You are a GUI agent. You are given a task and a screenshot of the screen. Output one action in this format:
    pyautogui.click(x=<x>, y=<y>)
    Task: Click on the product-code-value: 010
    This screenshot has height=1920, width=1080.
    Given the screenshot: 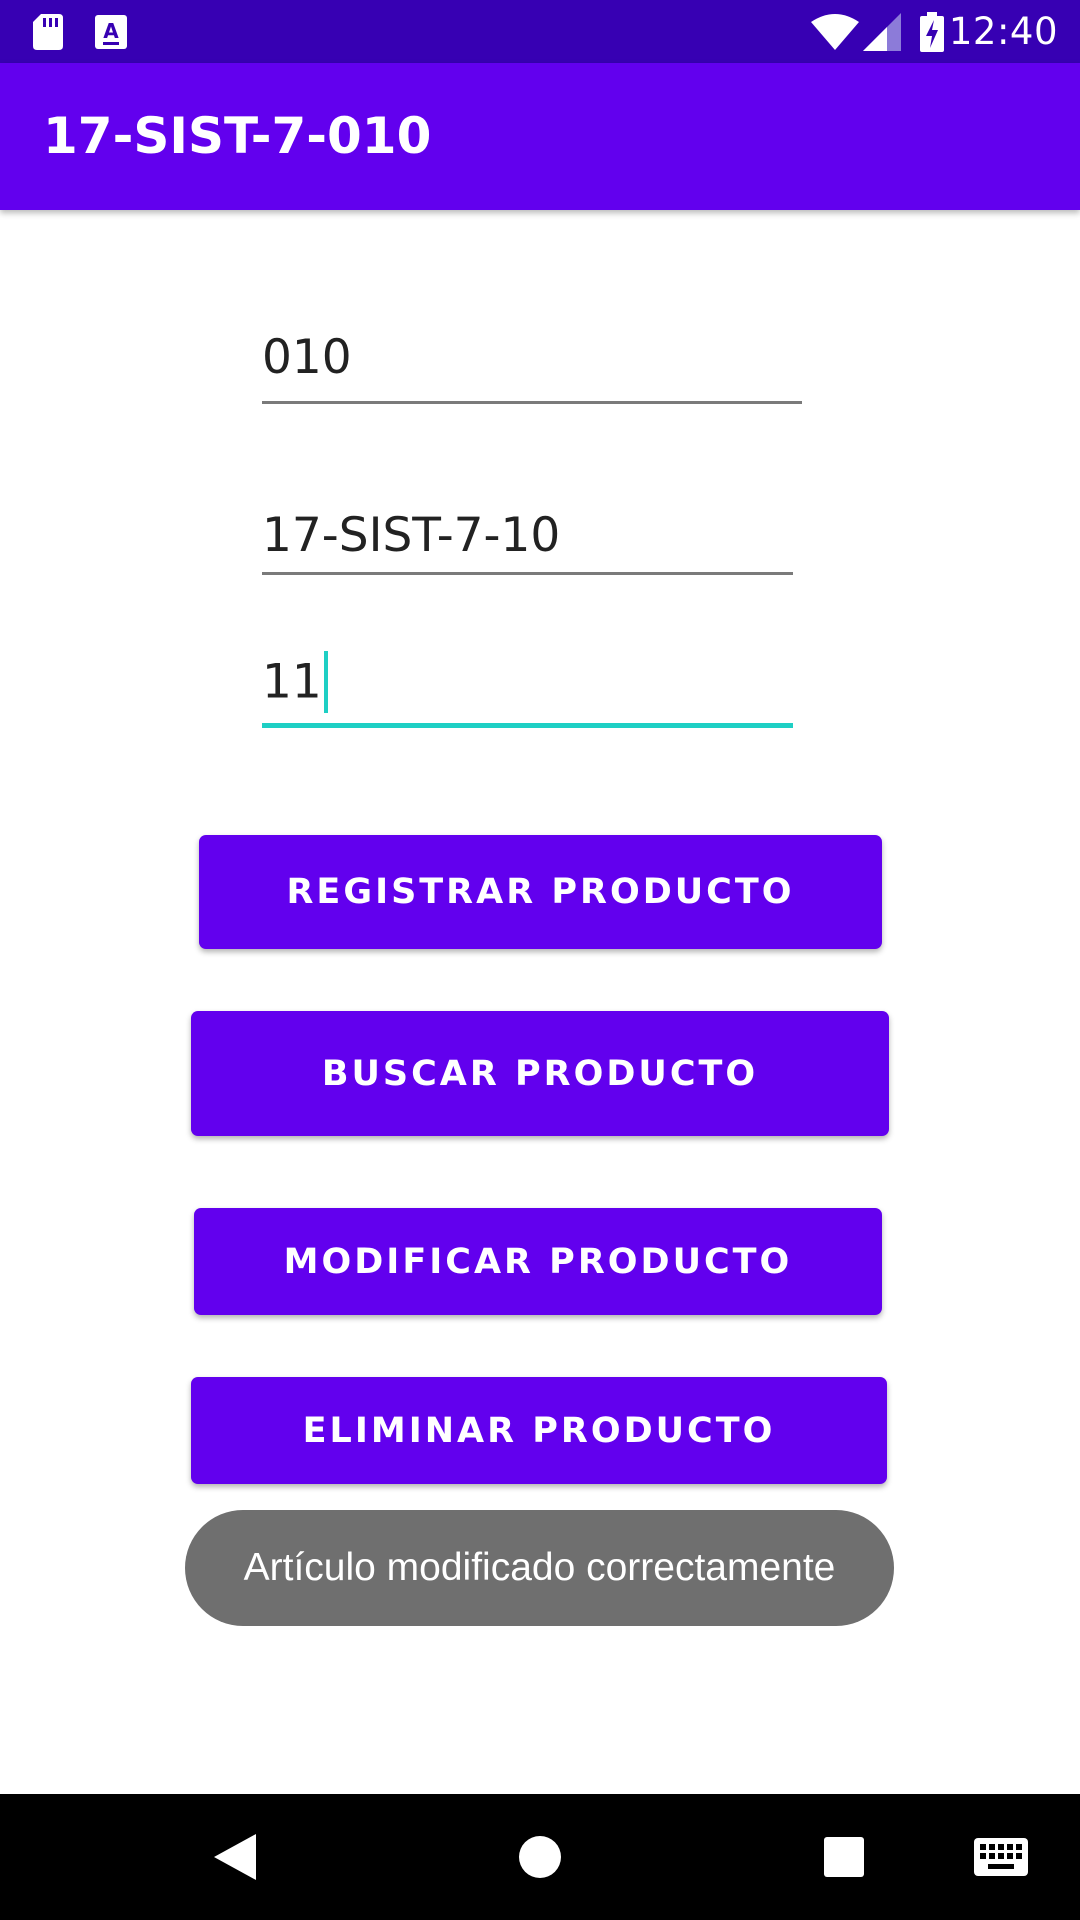 What is the action you would take?
    pyautogui.click(x=307, y=357)
    